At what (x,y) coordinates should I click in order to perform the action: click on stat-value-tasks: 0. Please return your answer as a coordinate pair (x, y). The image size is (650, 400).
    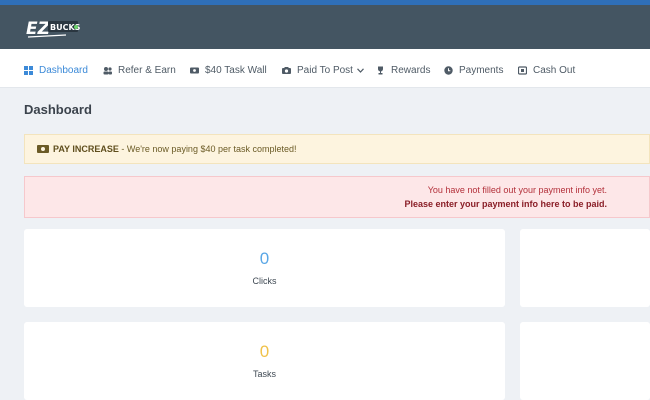
    Looking at the image, I should click on (264, 351).